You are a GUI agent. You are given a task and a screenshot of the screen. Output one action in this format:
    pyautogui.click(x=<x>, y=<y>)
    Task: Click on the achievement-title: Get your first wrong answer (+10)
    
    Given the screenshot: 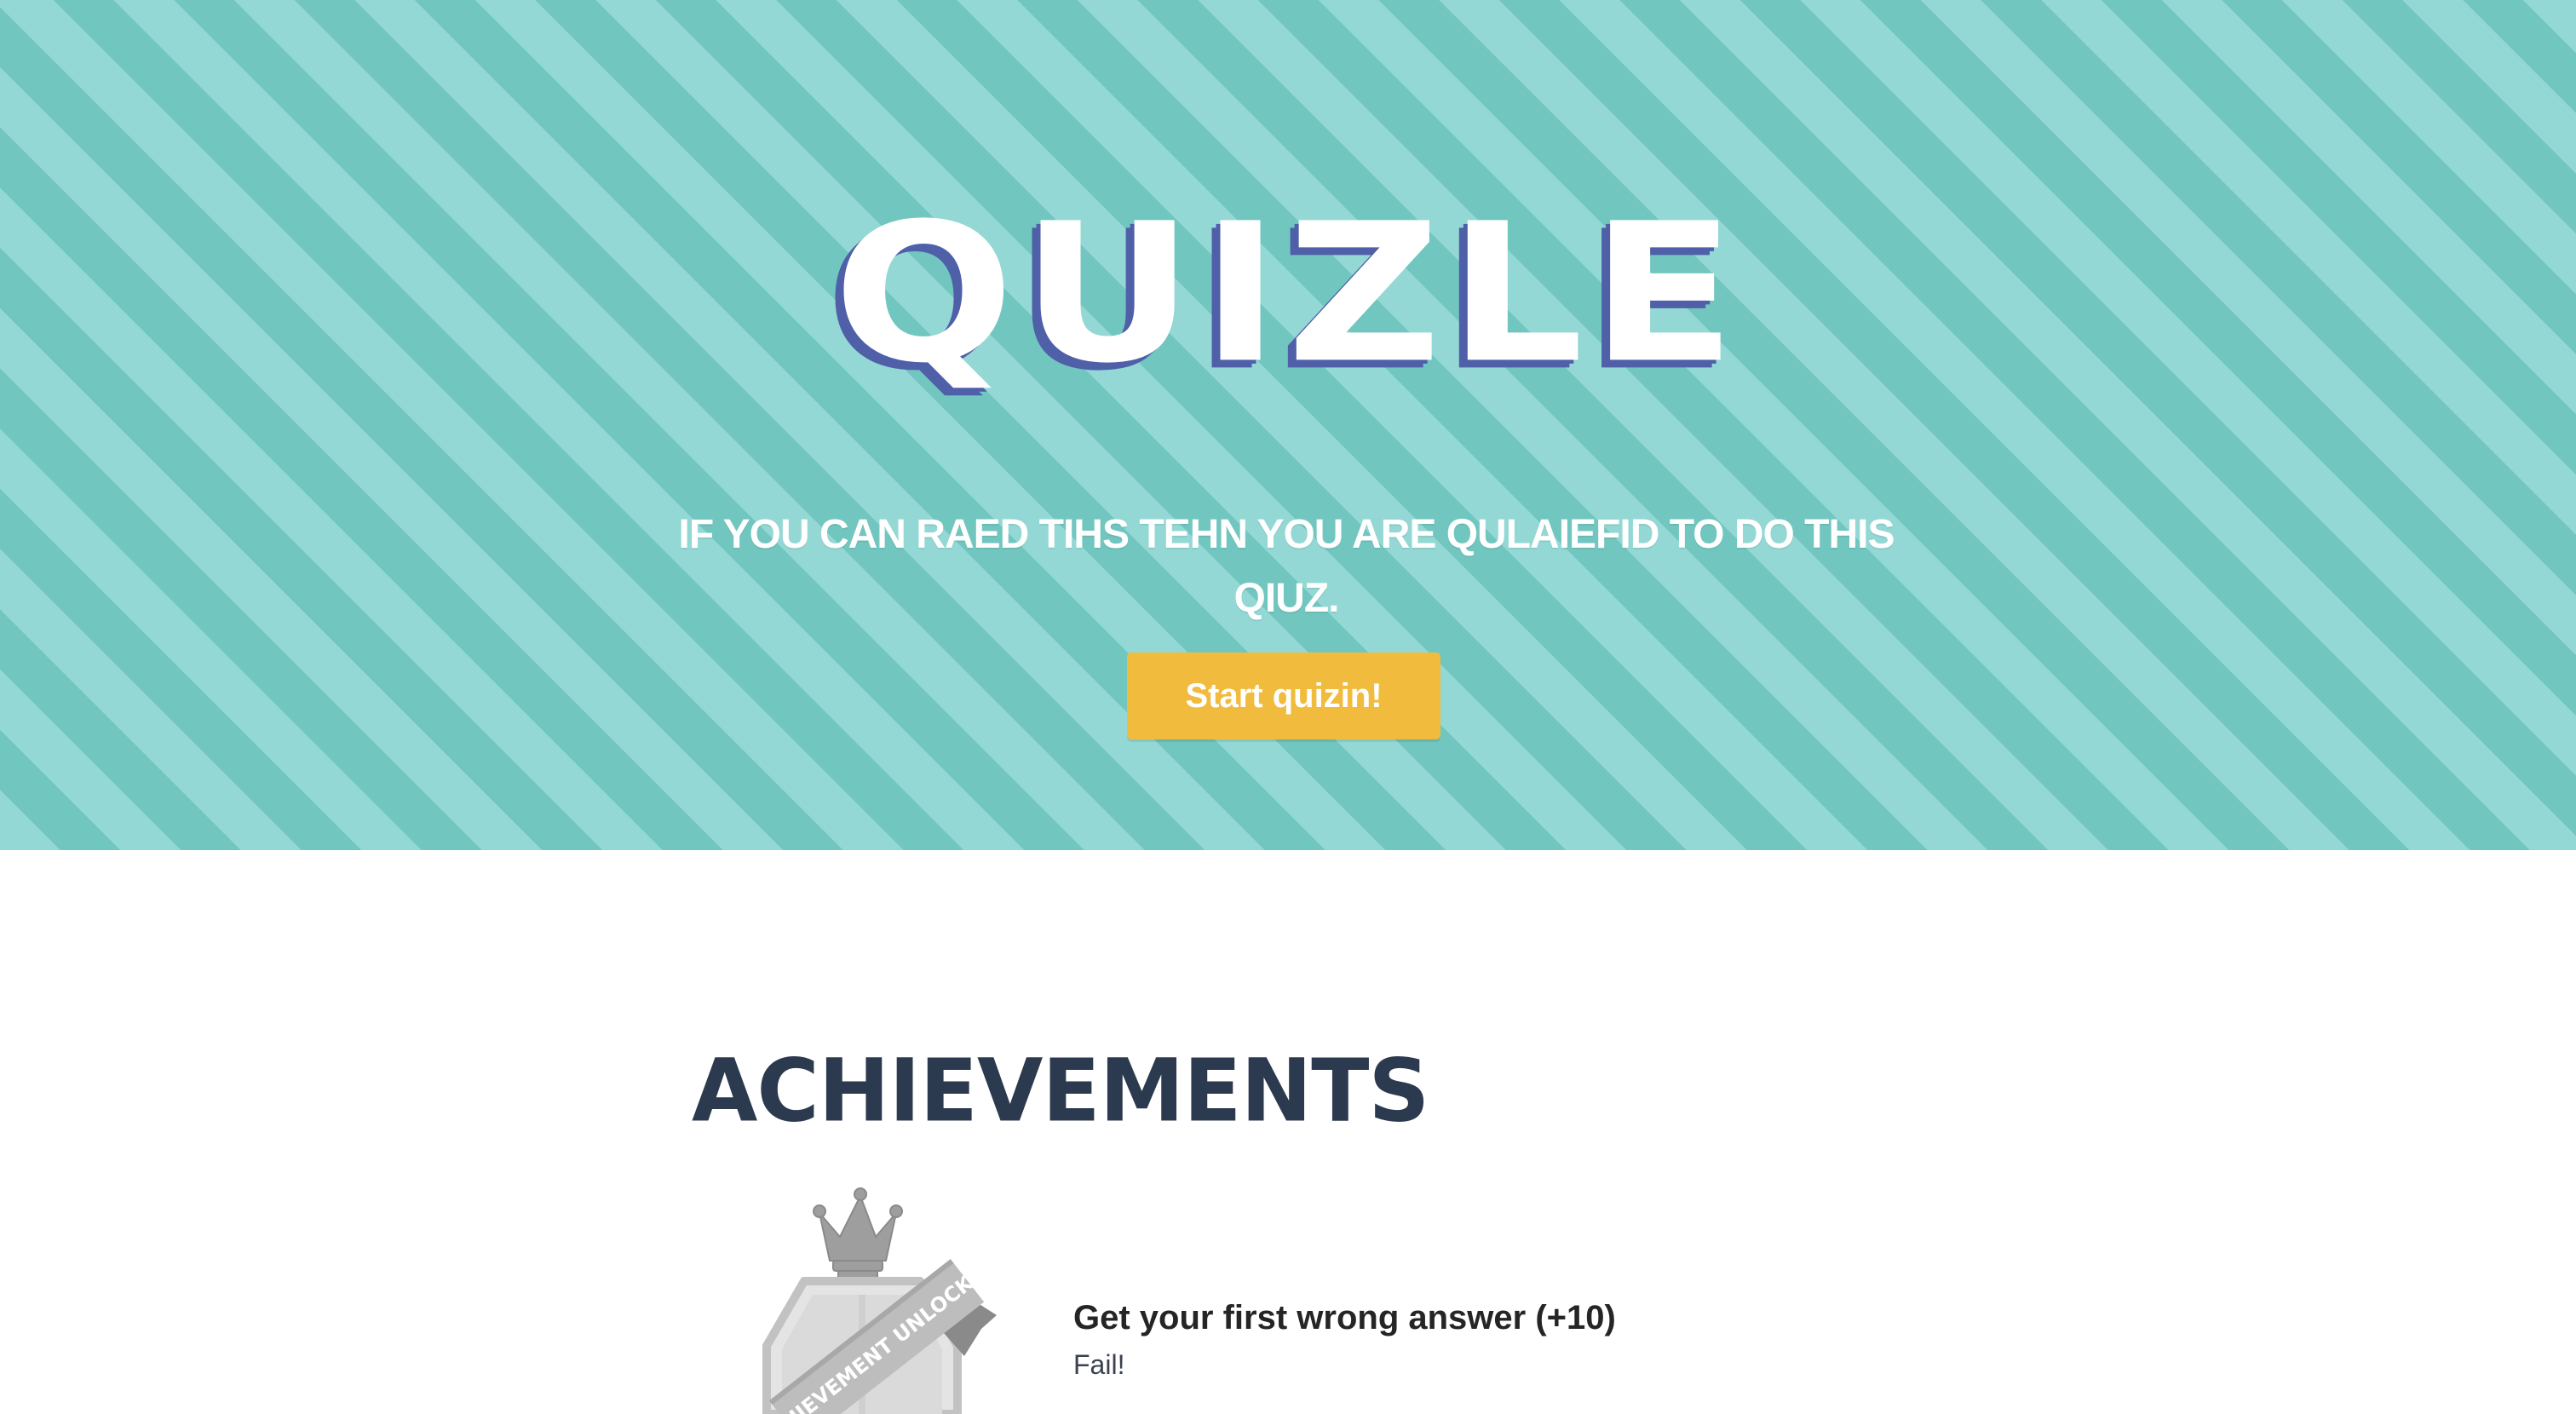 What is the action you would take?
    pyautogui.click(x=1345, y=1317)
    